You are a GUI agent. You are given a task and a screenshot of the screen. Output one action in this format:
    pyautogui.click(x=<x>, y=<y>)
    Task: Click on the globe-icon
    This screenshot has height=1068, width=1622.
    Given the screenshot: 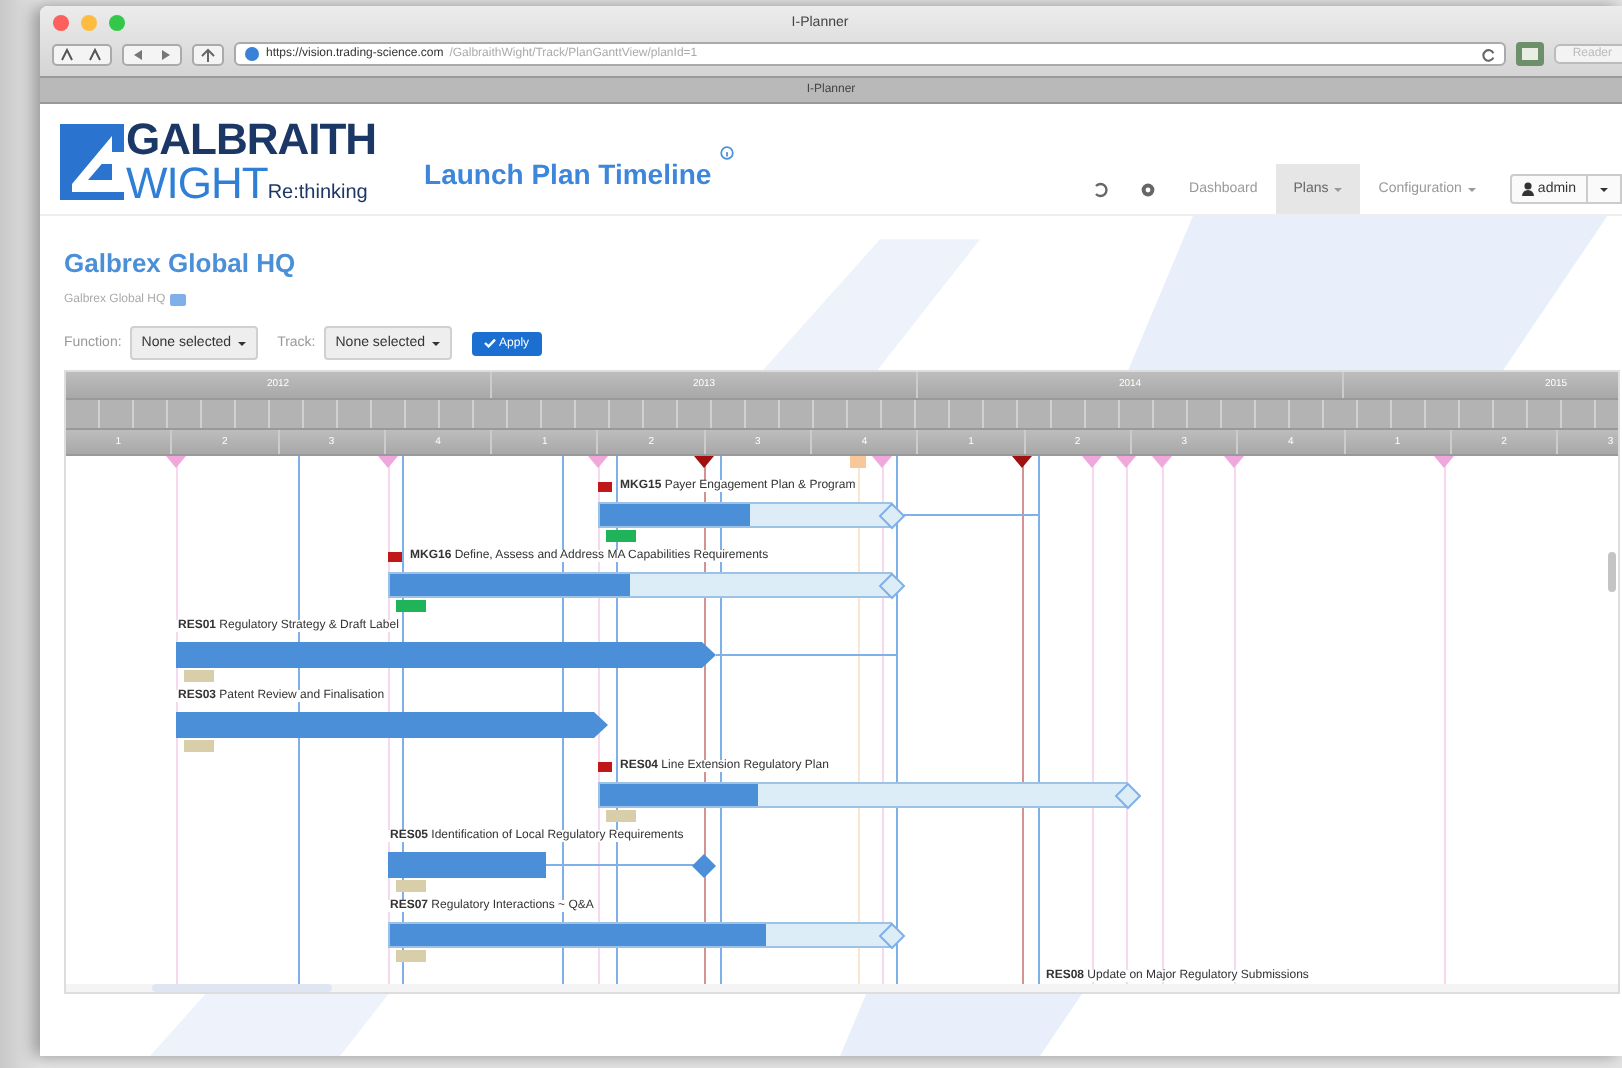 What is the action you would take?
    pyautogui.click(x=252, y=54)
    